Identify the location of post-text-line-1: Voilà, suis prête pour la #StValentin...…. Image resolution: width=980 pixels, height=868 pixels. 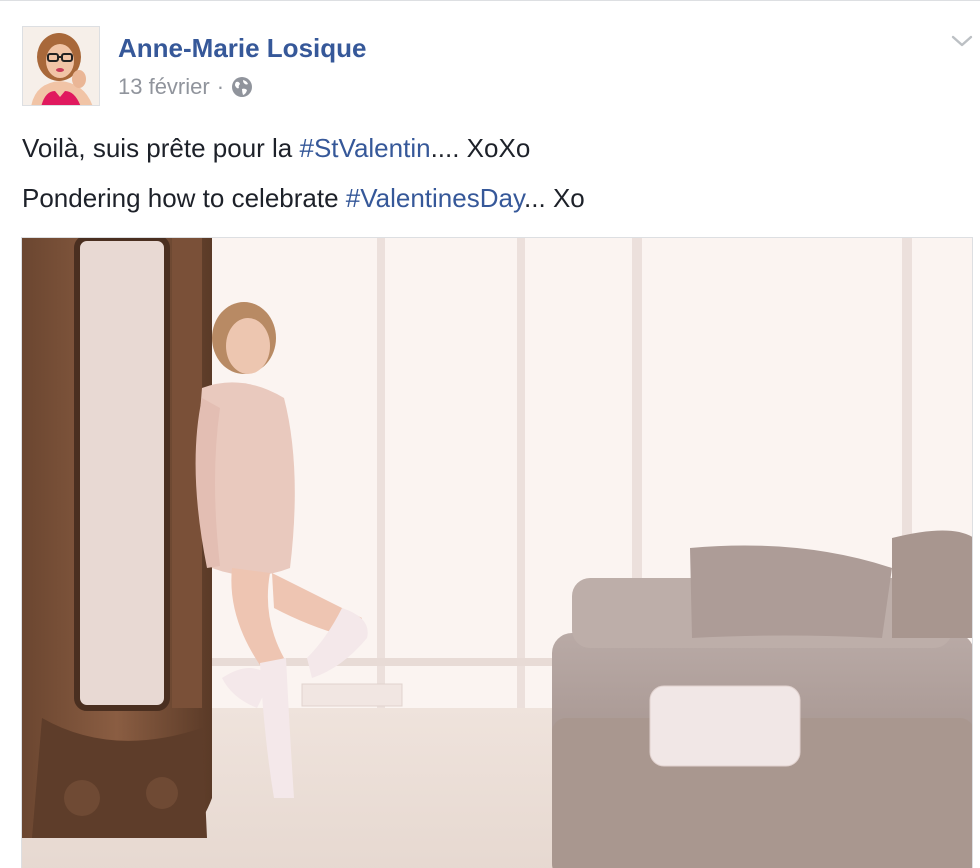
(276, 148).